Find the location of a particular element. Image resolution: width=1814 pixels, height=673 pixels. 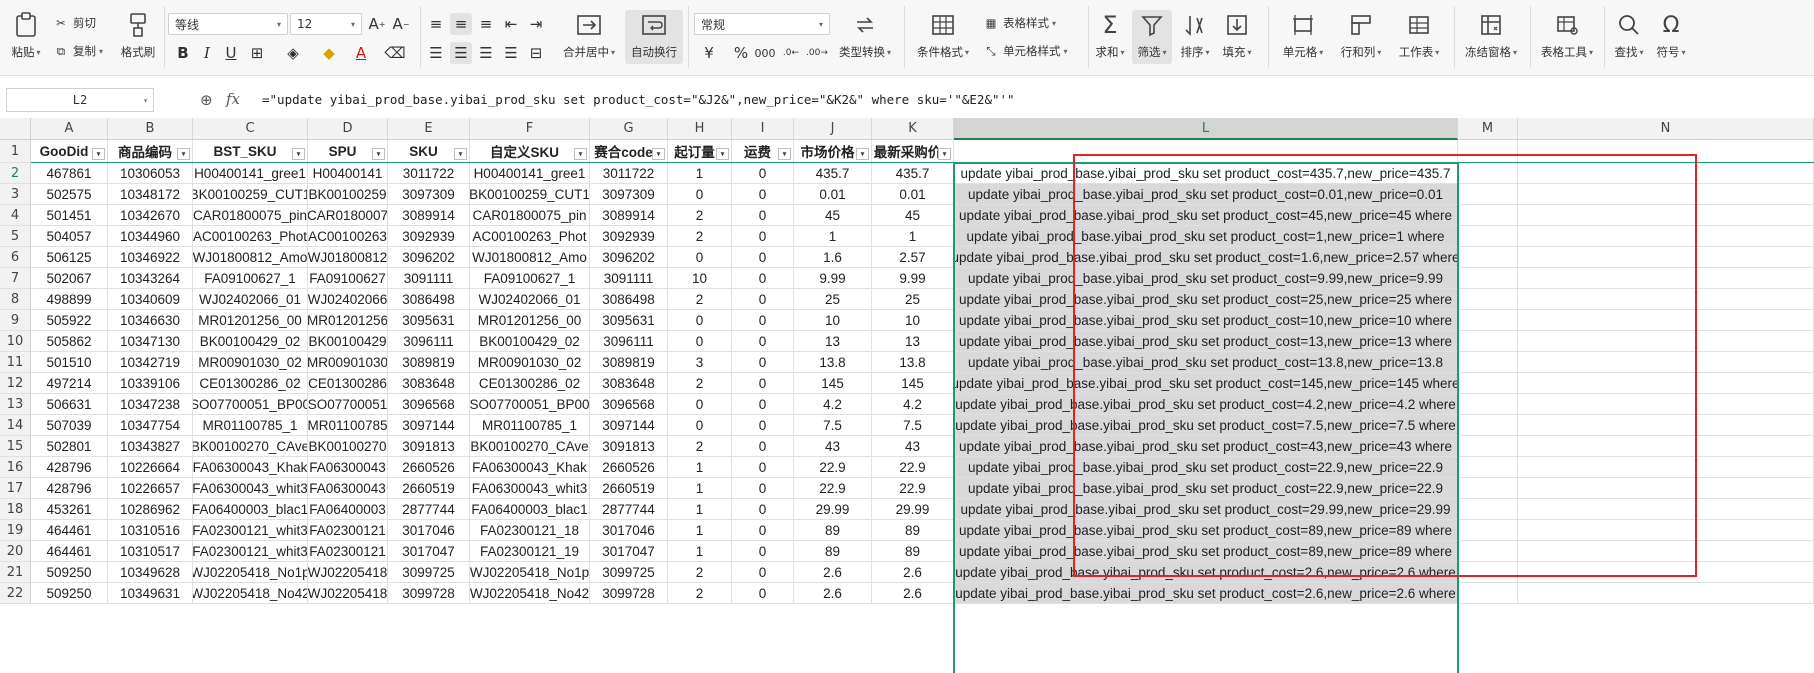

table-cell: 453261 is located at coordinates (69, 509).